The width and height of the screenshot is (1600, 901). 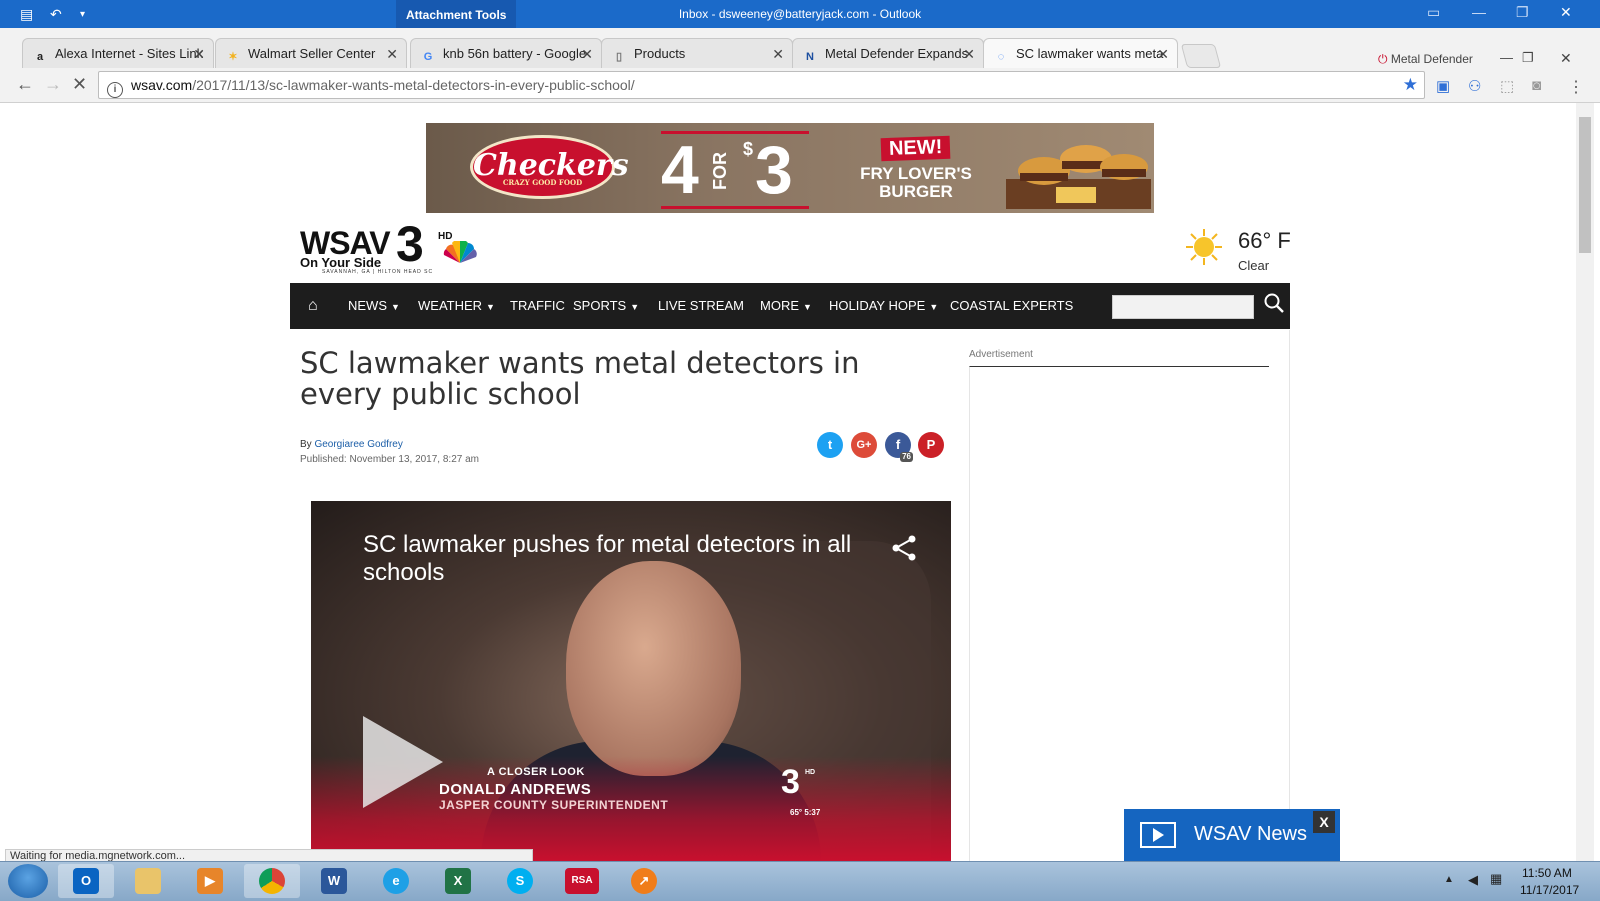 I want to click on play-icon, so click(x=403, y=762).